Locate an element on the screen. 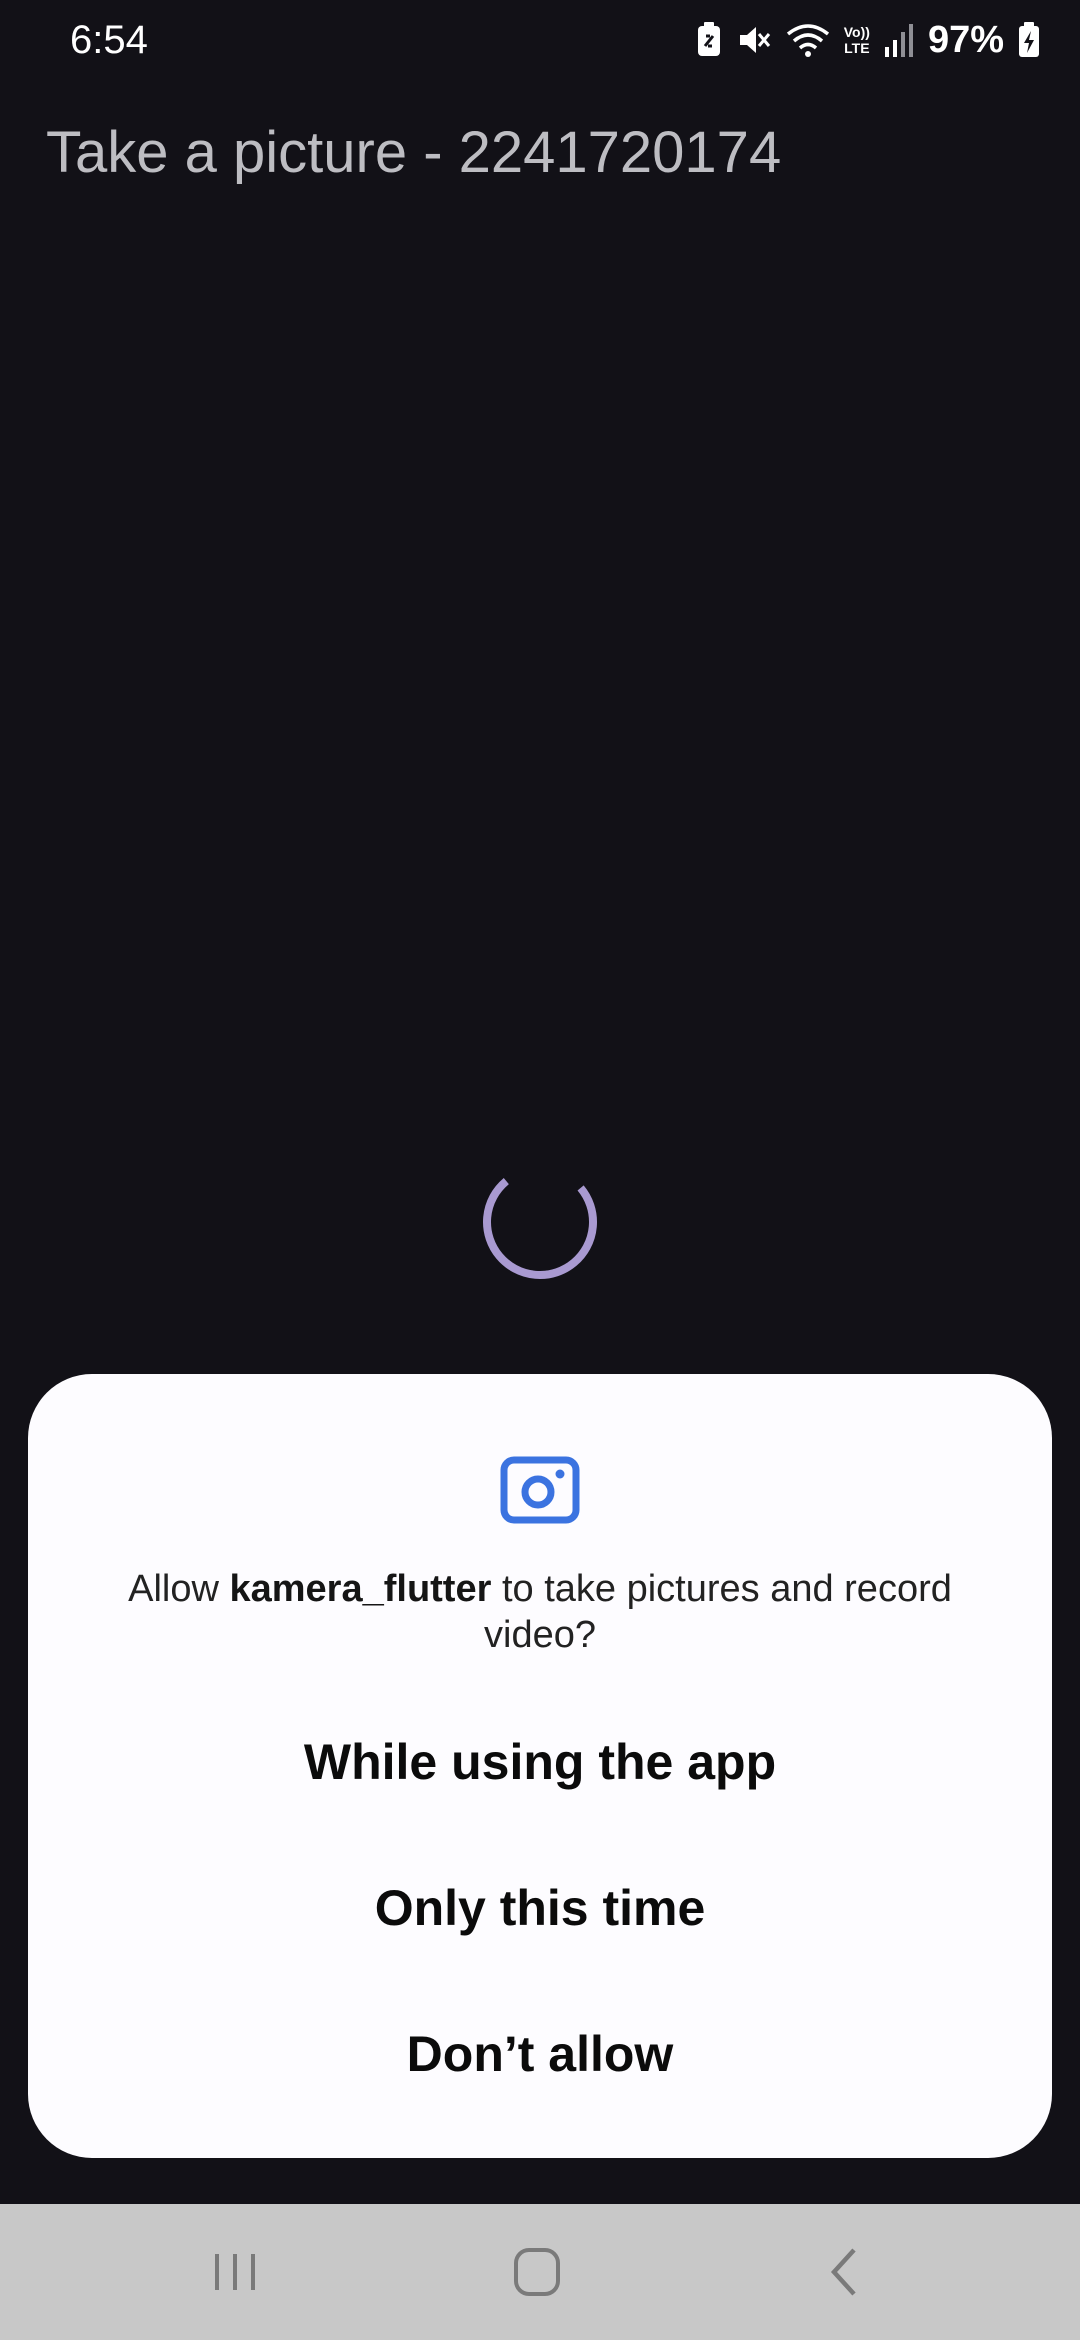 Image resolution: width=1080 pixels, height=2340 pixels. volte-icon: Vo)) LTE is located at coordinates (857, 40).